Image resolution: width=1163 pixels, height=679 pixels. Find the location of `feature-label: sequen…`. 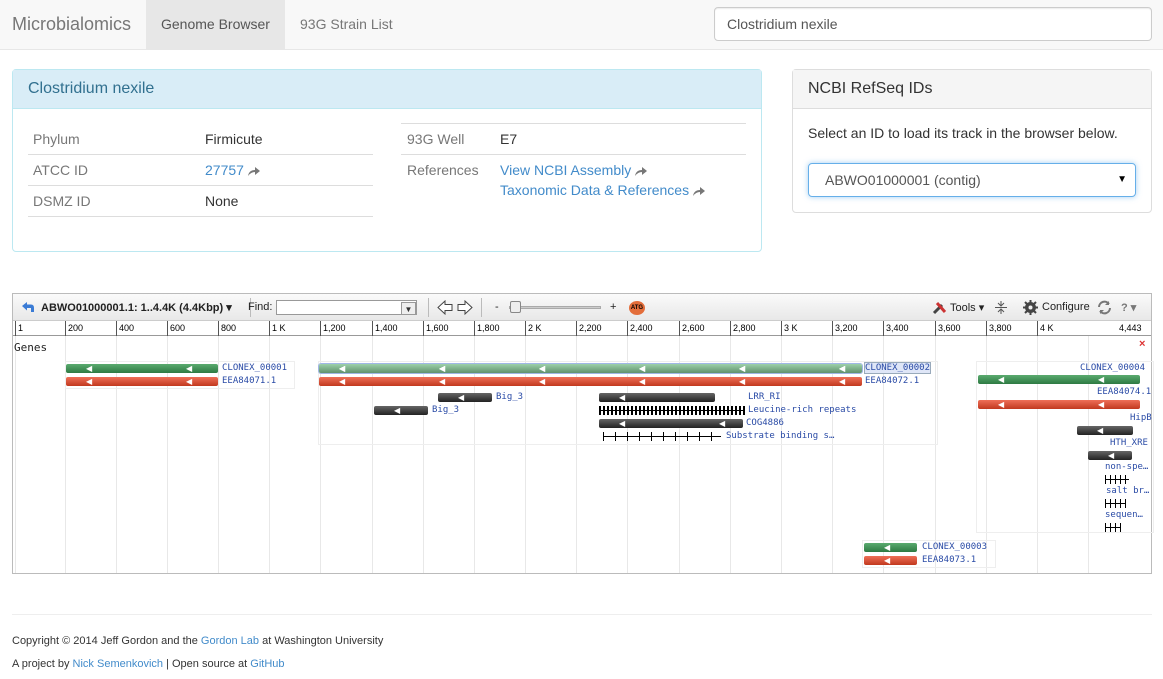

feature-label: sequen… is located at coordinates (1124, 515).